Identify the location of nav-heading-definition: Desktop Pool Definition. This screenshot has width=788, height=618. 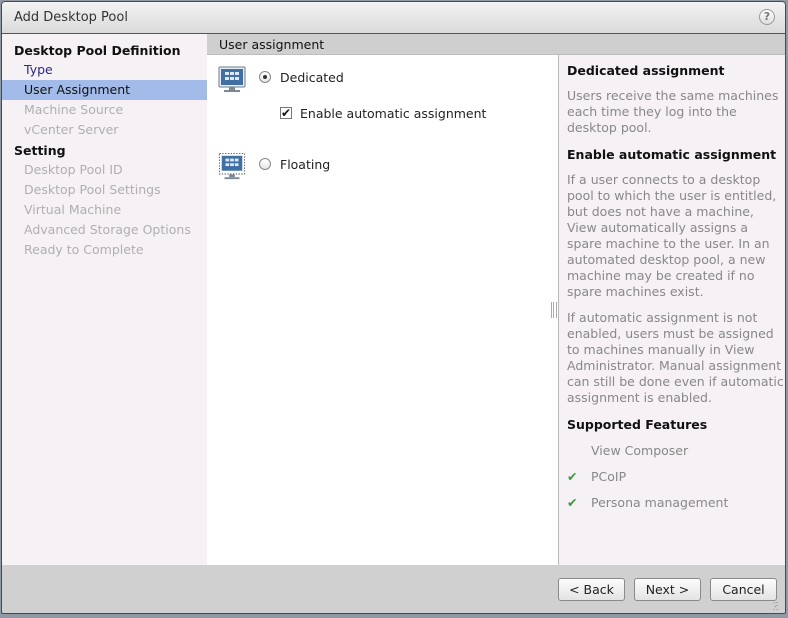
(97, 50).